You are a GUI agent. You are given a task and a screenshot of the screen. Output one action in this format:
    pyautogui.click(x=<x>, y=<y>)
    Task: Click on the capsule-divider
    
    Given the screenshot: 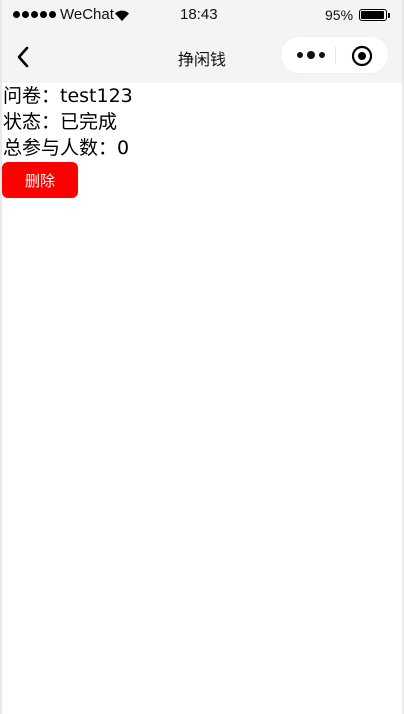 What is the action you would take?
    pyautogui.click(x=335, y=55)
    